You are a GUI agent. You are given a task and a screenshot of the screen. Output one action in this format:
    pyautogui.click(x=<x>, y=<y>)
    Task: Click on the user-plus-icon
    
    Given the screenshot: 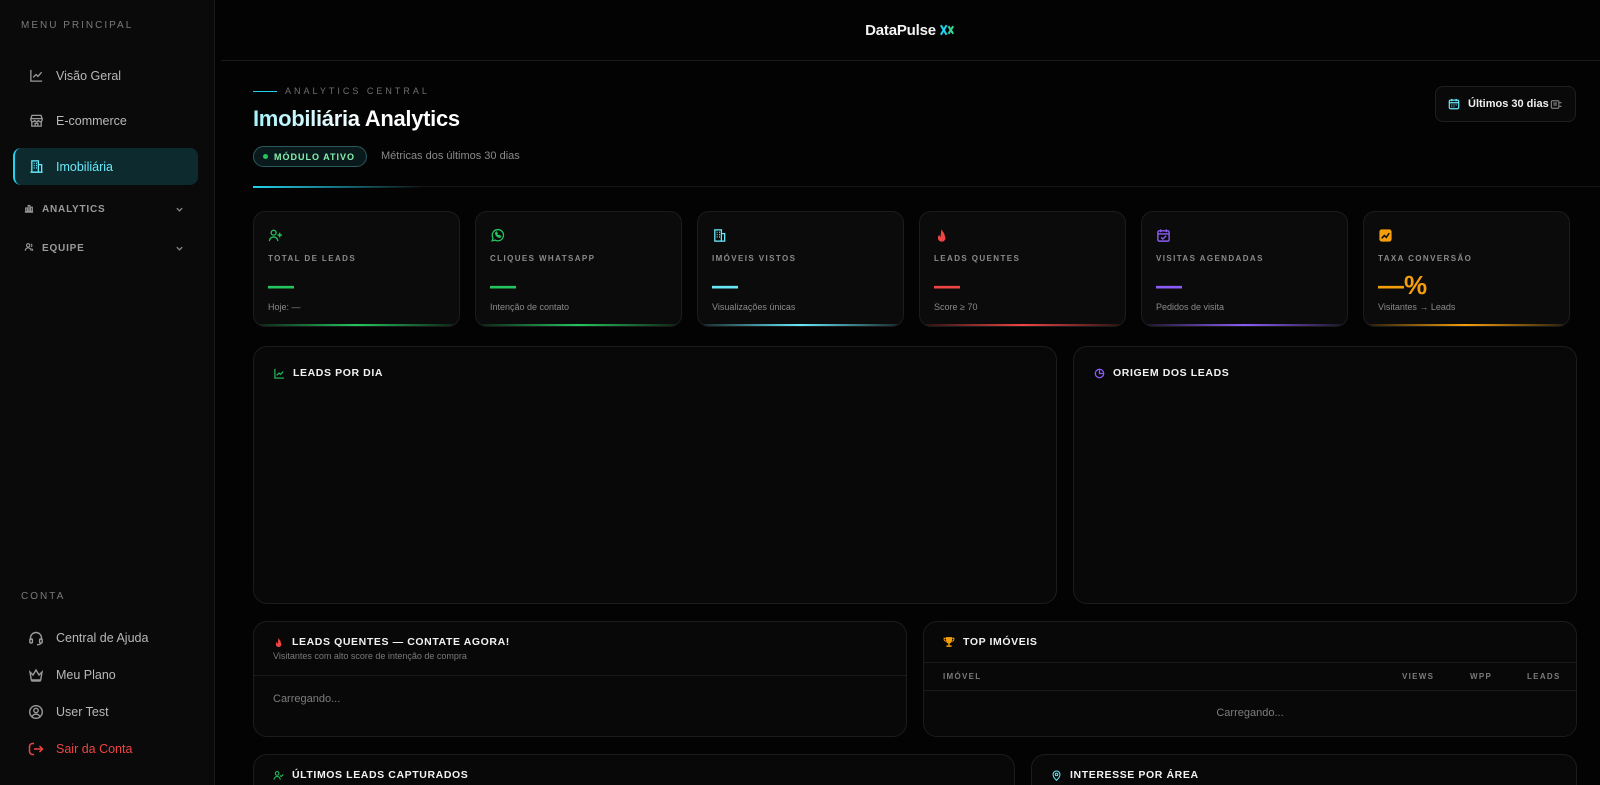 What is the action you would take?
    pyautogui.click(x=276, y=236)
    